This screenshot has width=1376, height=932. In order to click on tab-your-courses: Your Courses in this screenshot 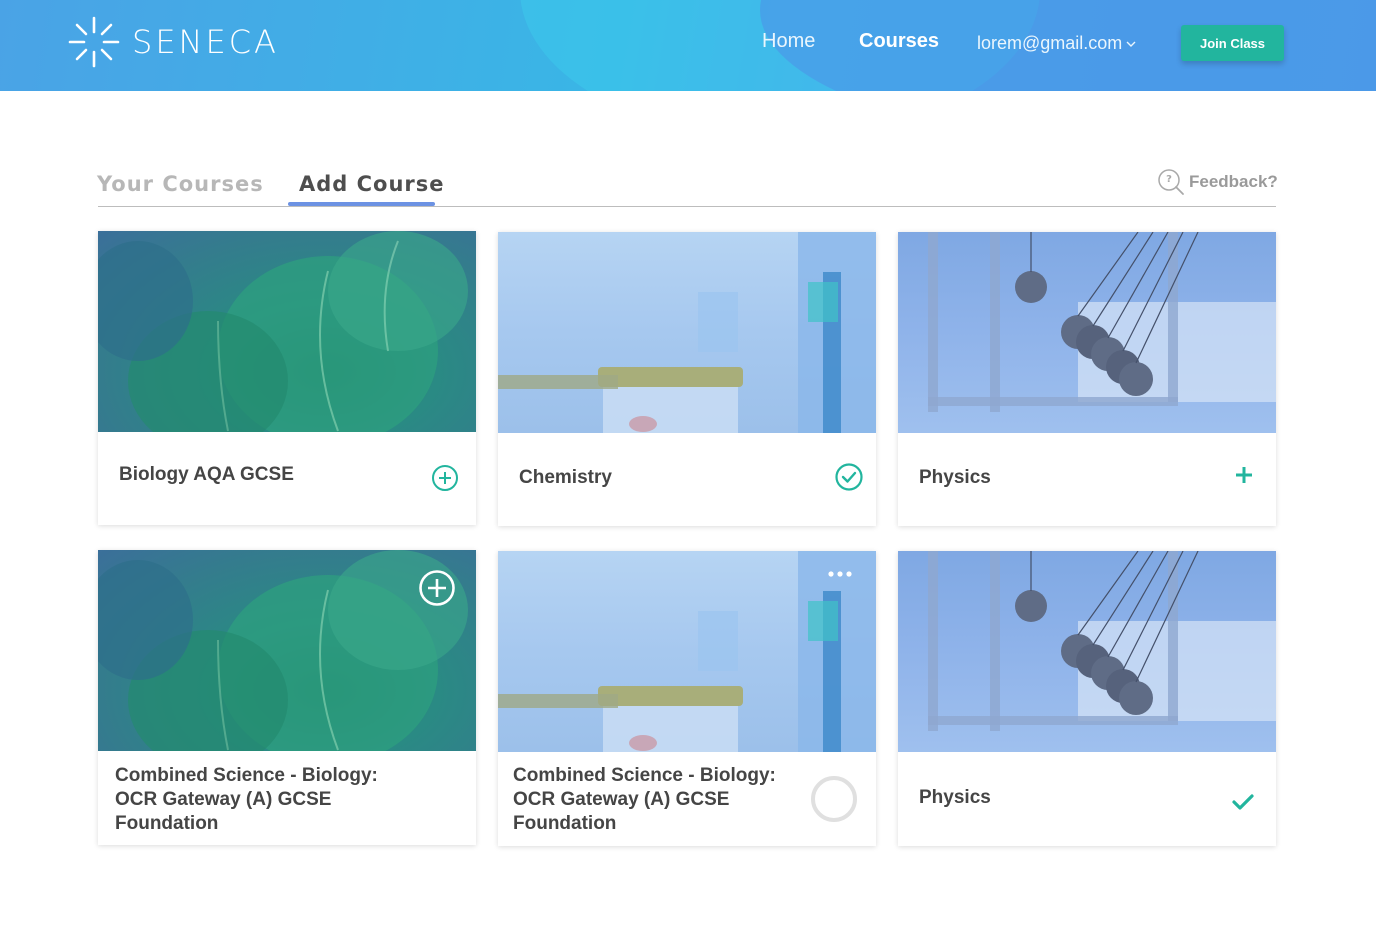, I will do `click(180, 184)`.